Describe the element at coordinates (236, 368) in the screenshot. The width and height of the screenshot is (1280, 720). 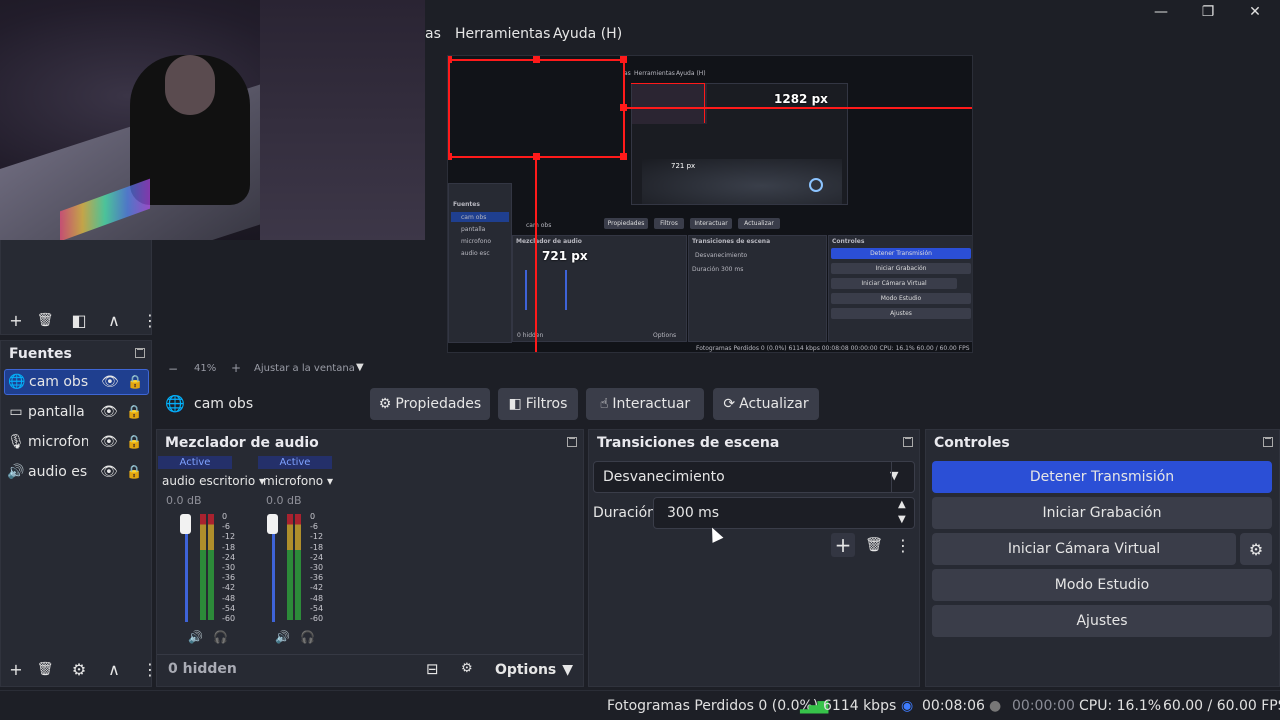
I see `zoom-in-button: +` at that location.